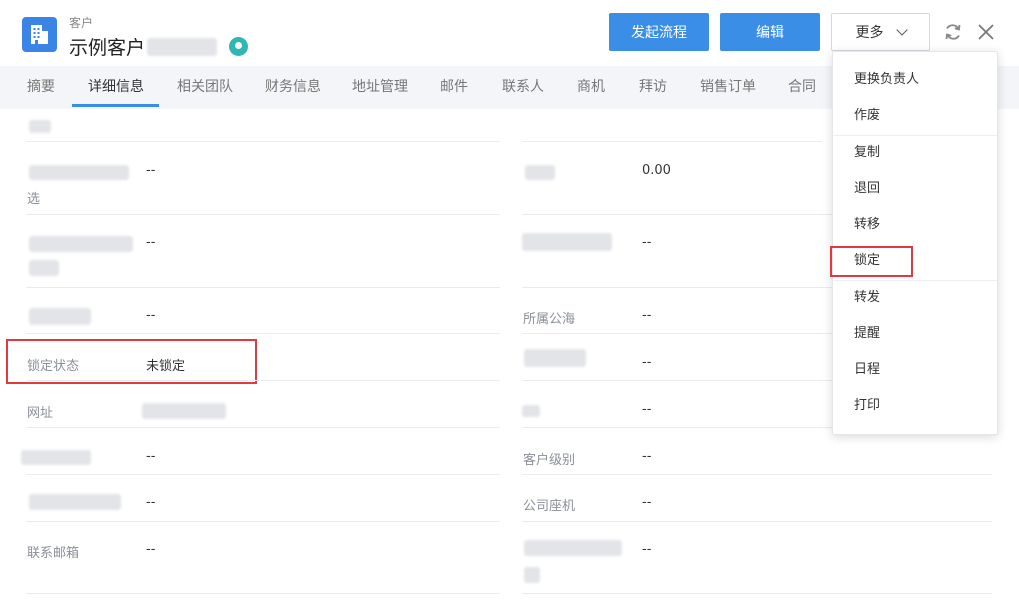 Image resolution: width=1019 pixels, height=601 pixels. Describe the element at coordinates (915, 370) in the screenshot. I see `menu-item-schedule: 日程` at that location.